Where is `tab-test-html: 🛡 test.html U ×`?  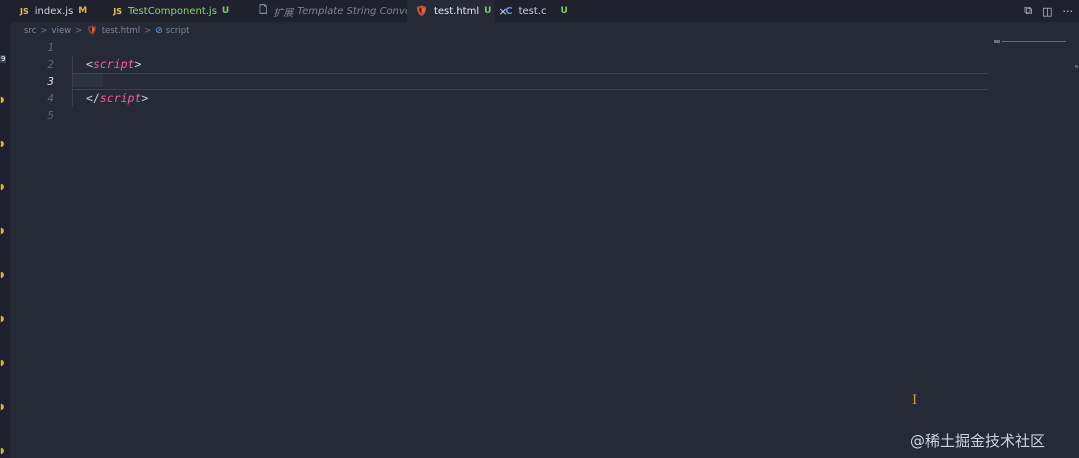
tab-test-html: 🛡 test.html U × is located at coordinates (457, 11).